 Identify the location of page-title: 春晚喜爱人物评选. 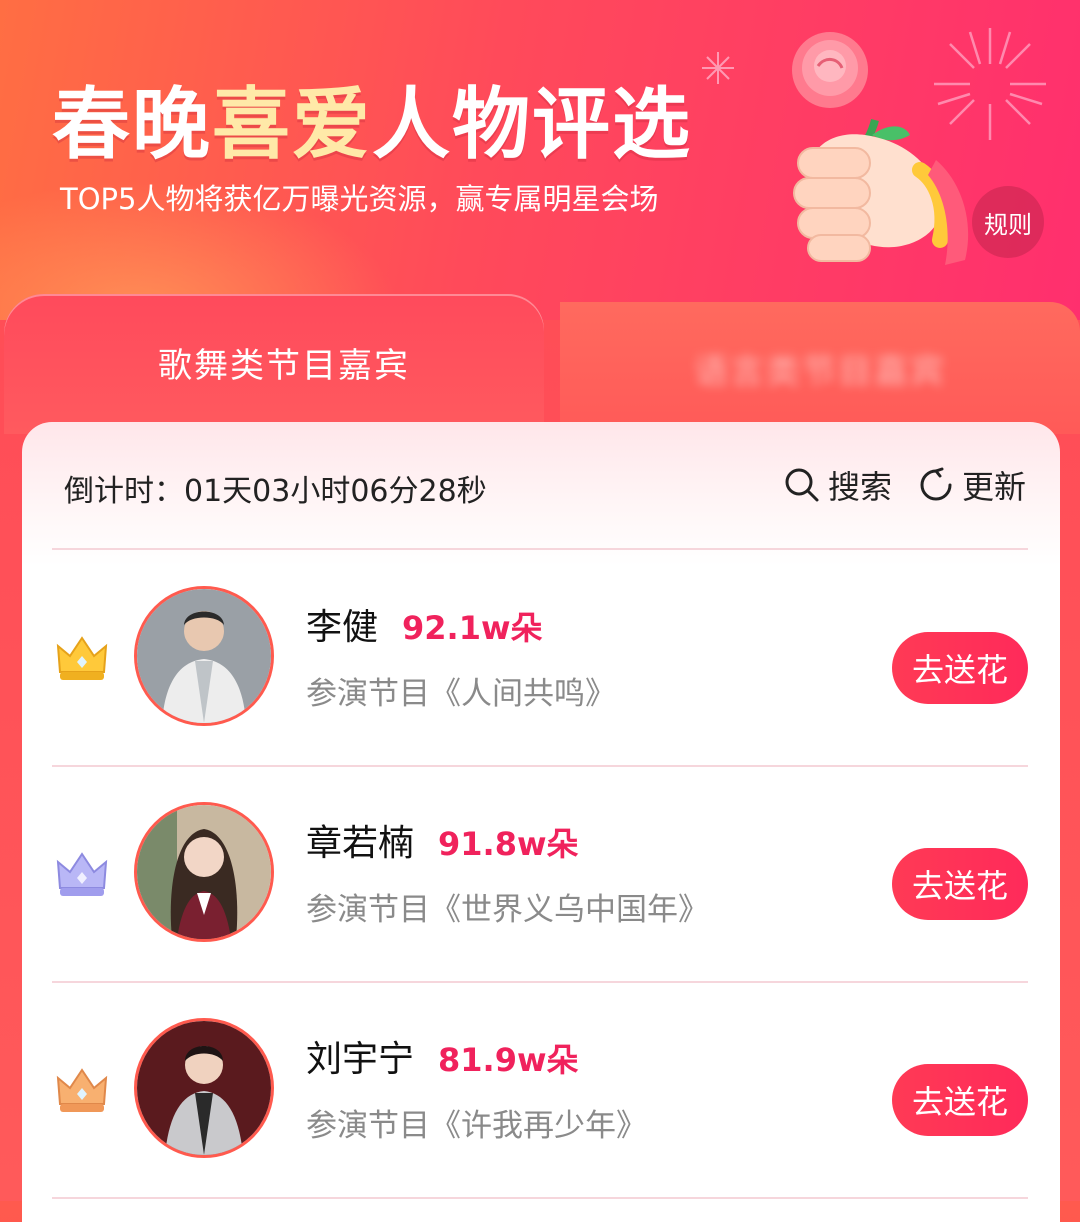
(372, 118).